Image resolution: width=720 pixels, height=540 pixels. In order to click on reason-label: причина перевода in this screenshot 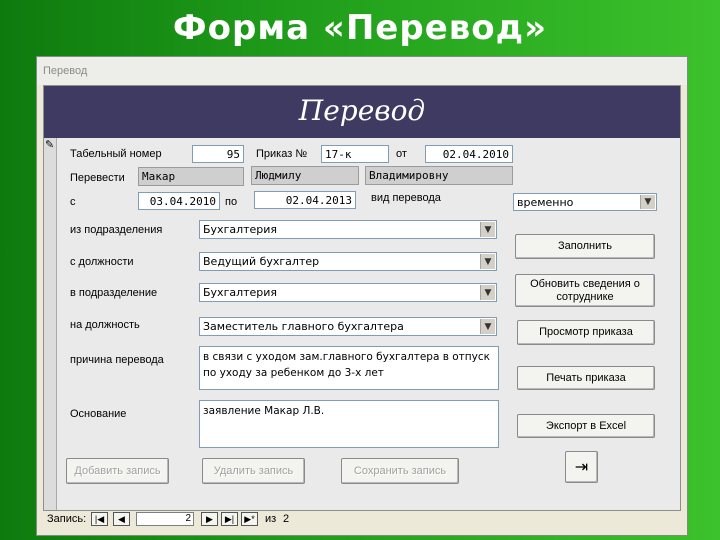, I will do `click(117, 360)`.